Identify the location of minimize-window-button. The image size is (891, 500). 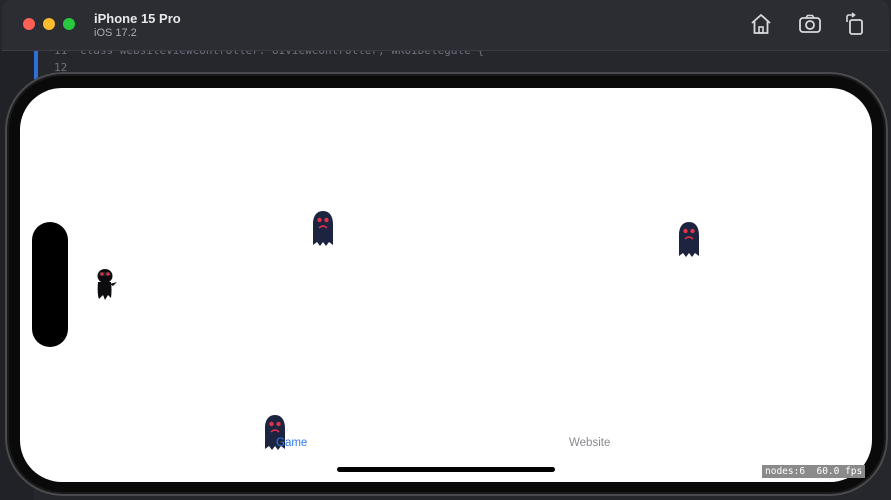
(49, 24).